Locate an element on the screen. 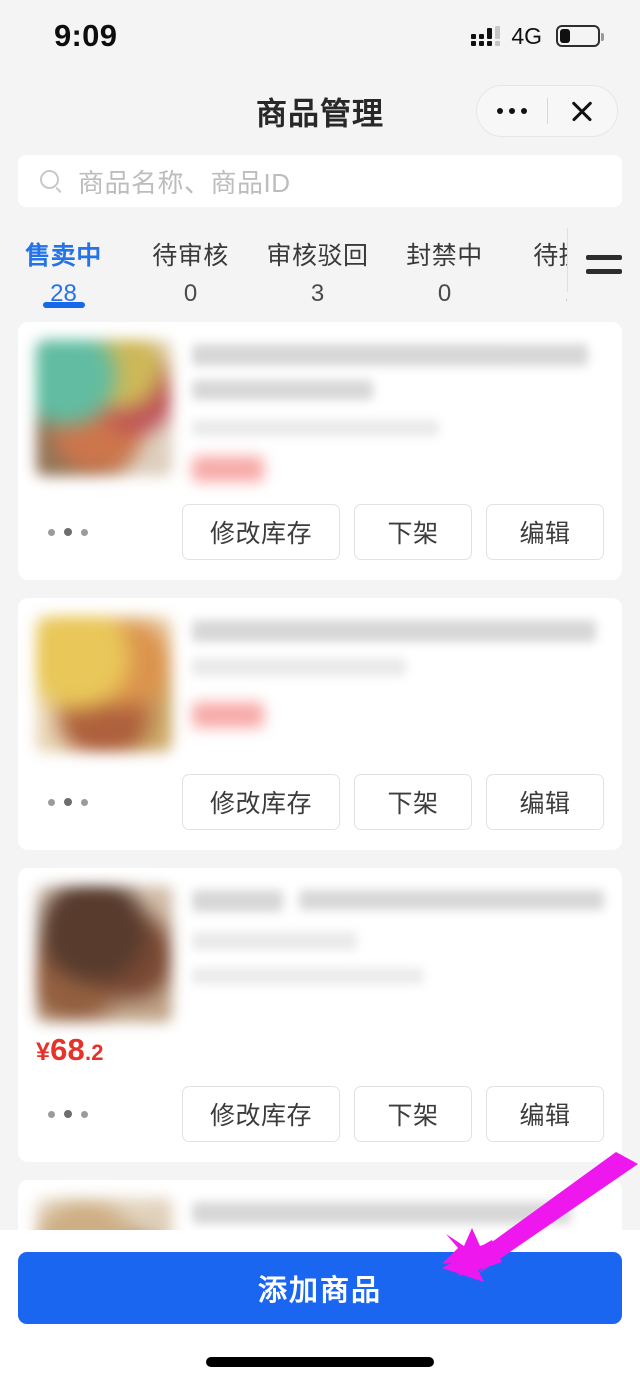  battery-icon is located at coordinates (580, 36).